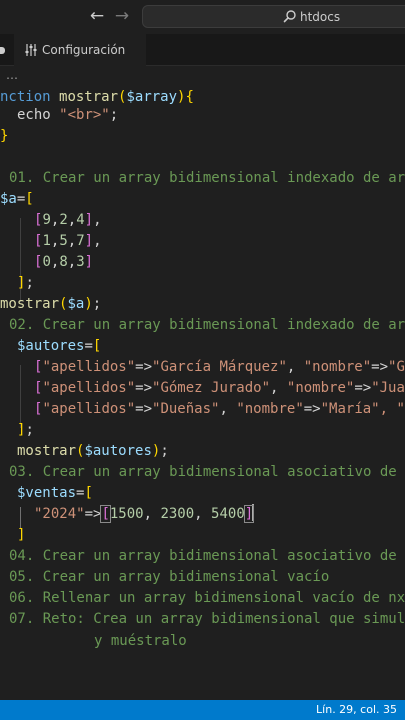 The image size is (405, 720). I want to click on code-line-row-2: [1,5,7],, so click(68, 241).